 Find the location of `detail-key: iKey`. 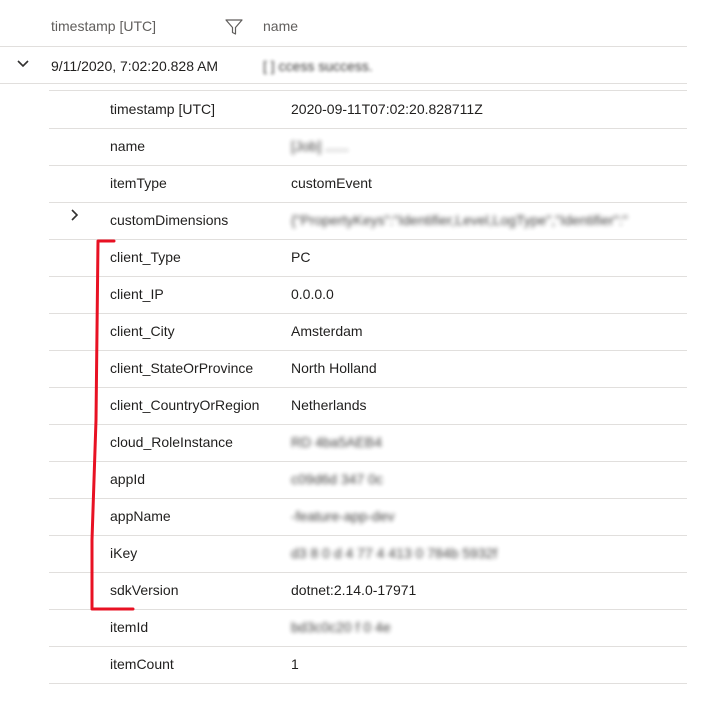

detail-key: iKey is located at coordinates (124, 553).